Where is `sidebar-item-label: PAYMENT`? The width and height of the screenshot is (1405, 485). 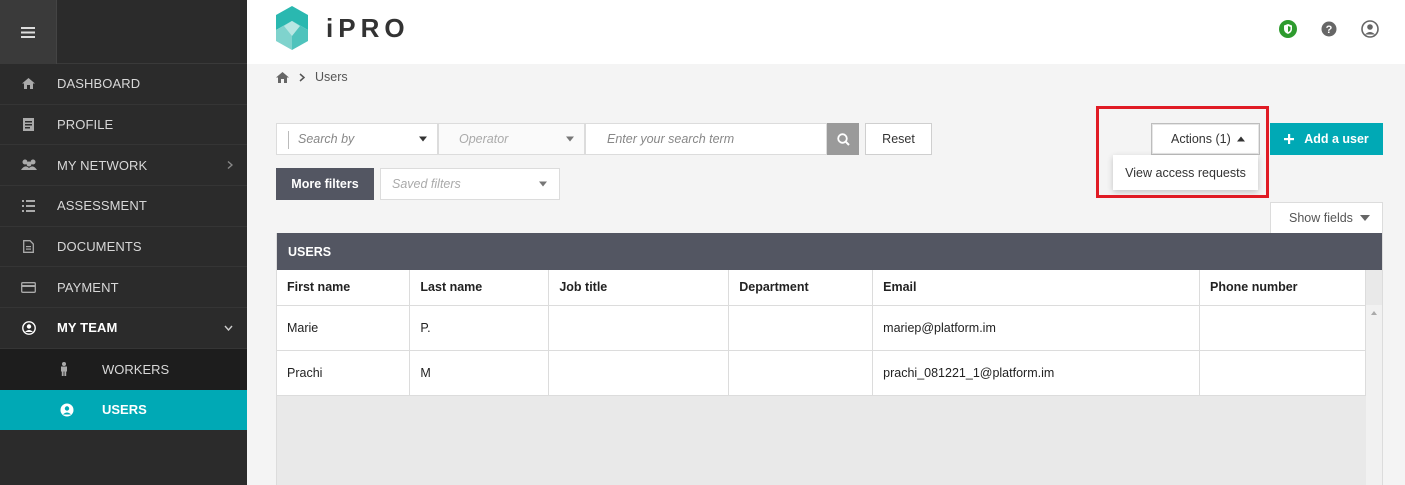
sidebar-item-label: PAYMENT is located at coordinates (88, 287).